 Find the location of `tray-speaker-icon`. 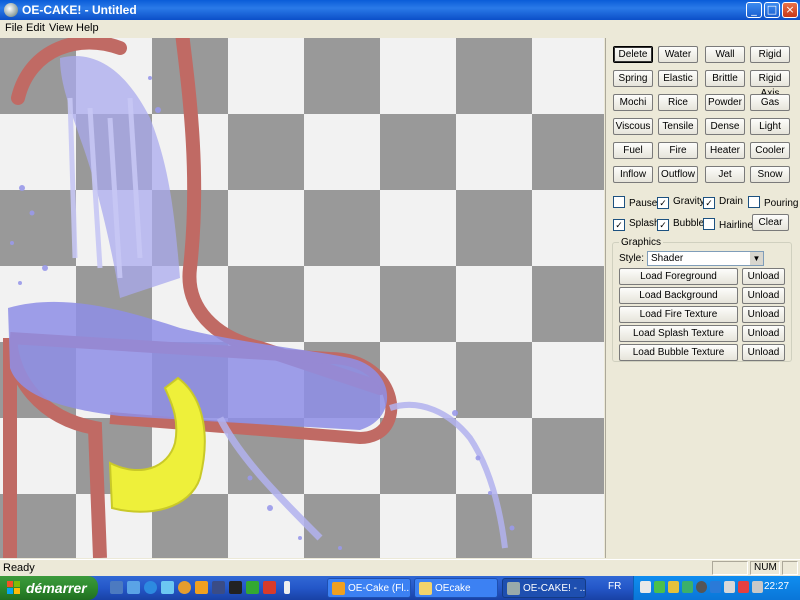

tray-speaker-icon is located at coordinates (757, 587).